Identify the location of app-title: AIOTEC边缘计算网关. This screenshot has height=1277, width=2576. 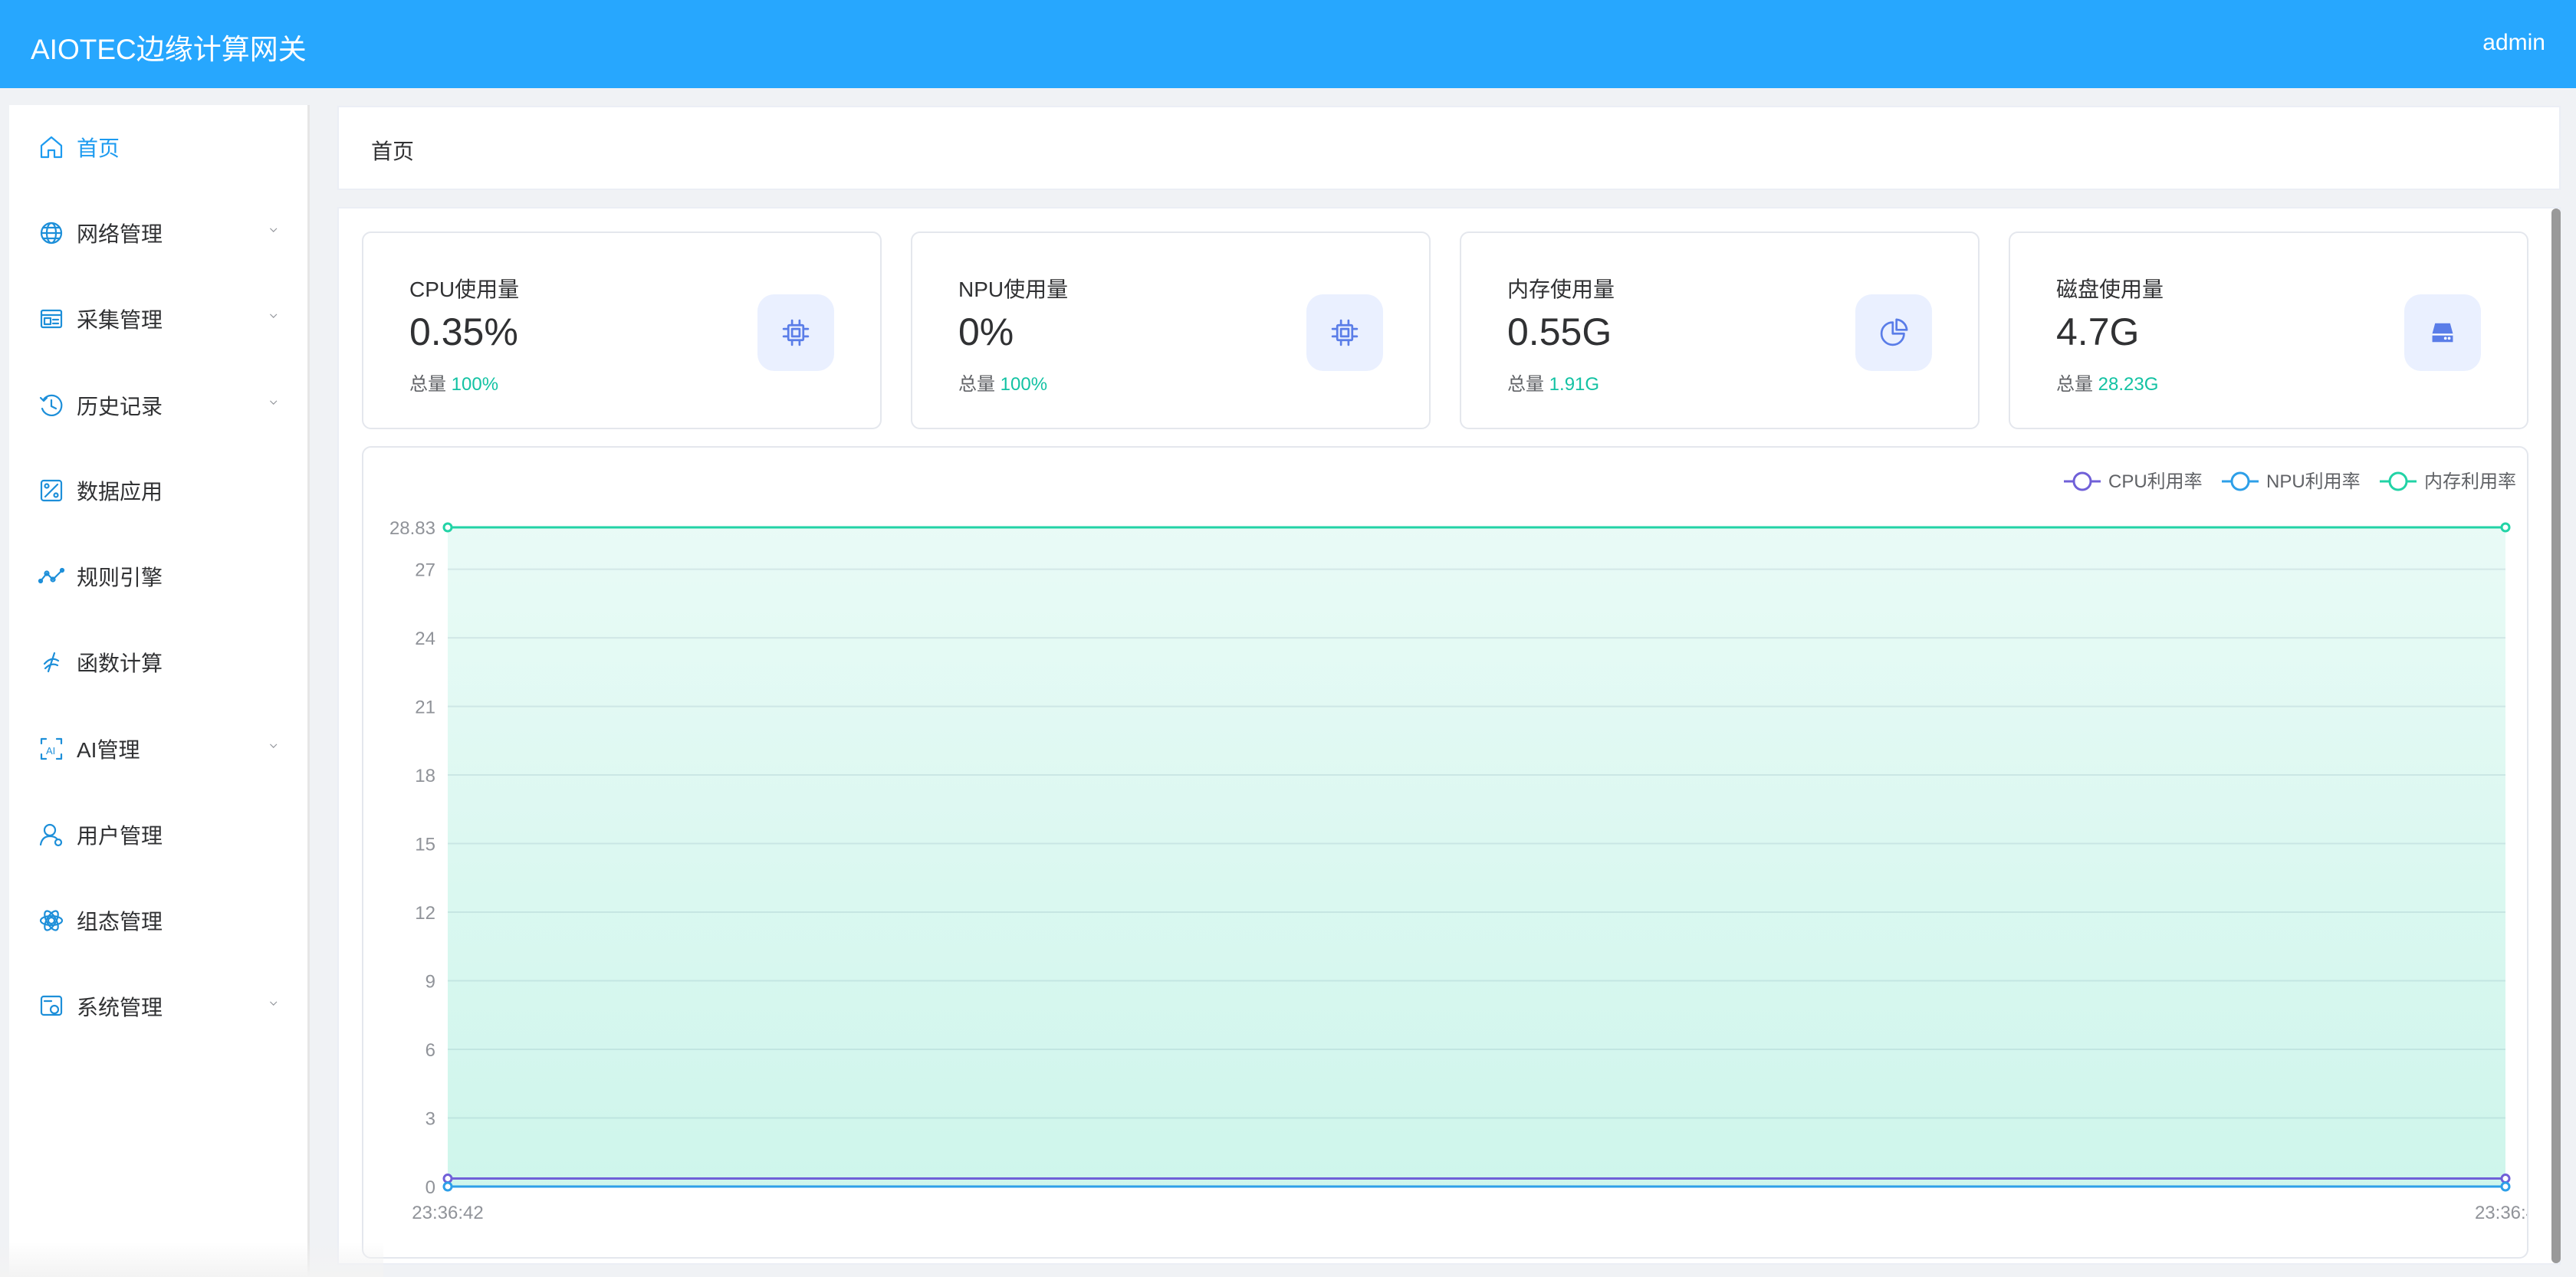
(169, 49).